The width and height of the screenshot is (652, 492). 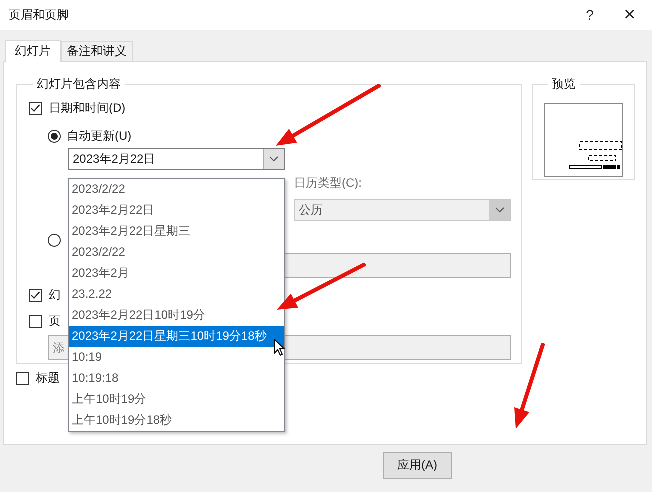 I want to click on group-title: 预览, so click(x=564, y=84).